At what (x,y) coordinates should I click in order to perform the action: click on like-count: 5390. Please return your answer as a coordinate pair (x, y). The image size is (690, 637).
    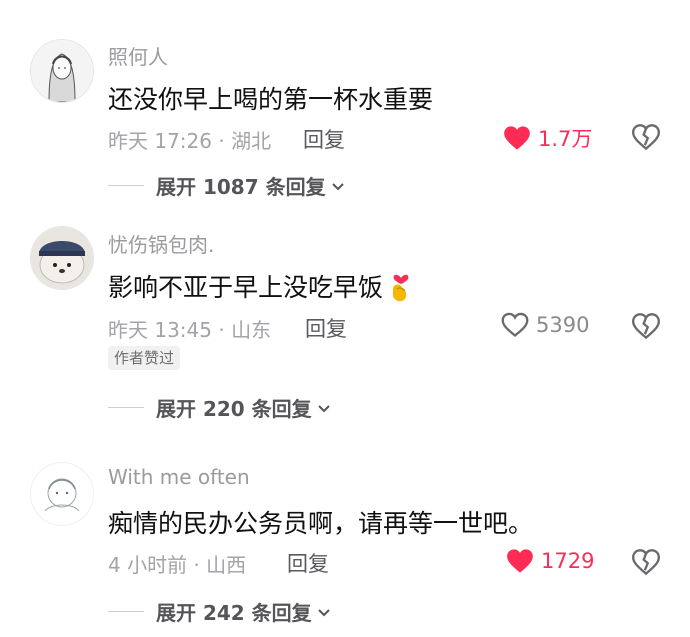
    Looking at the image, I should click on (563, 325).